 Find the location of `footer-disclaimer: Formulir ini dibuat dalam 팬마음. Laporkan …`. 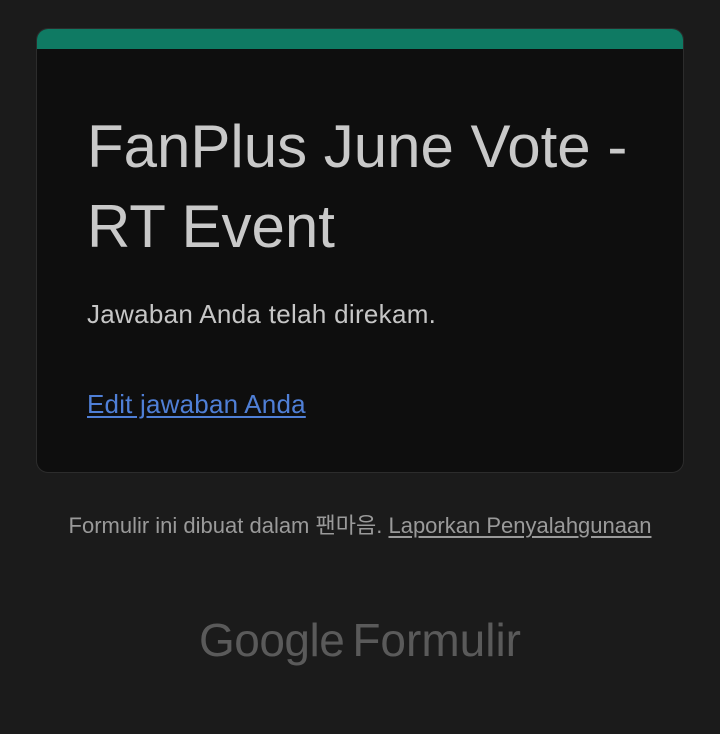

footer-disclaimer: Formulir ini dibuat dalam 팬마음. Laporkan … is located at coordinates (360, 526).